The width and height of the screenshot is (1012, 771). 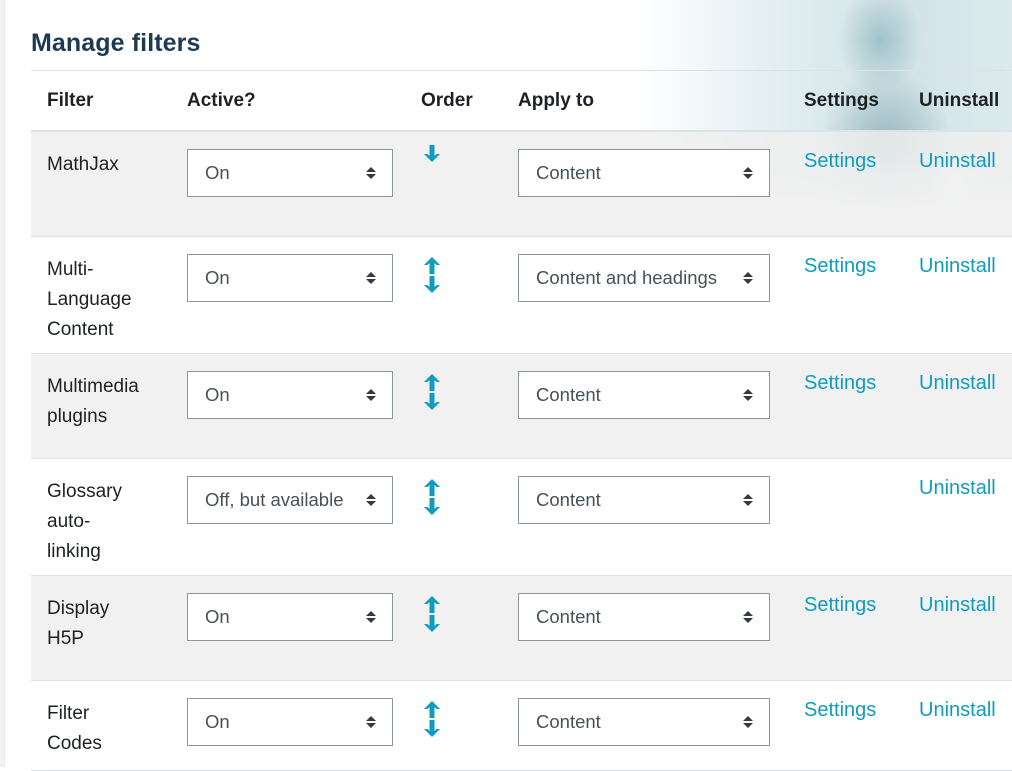 I want to click on filter-name-line: auto-, so click(x=69, y=521).